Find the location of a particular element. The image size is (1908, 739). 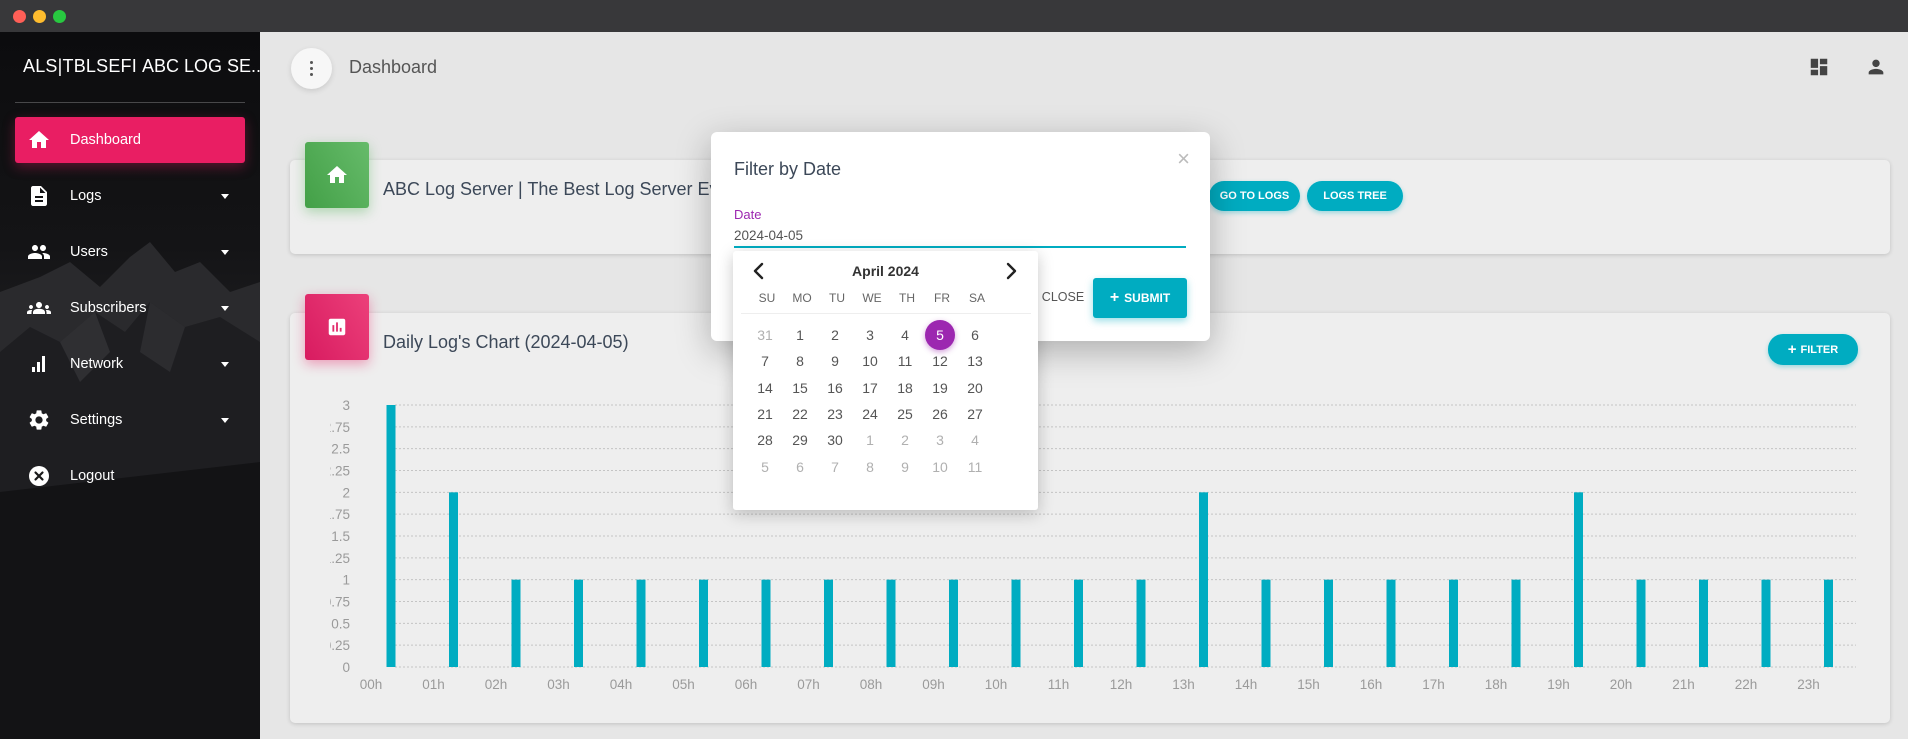

calendar-day: 9 is located at coordinates (905, 467).